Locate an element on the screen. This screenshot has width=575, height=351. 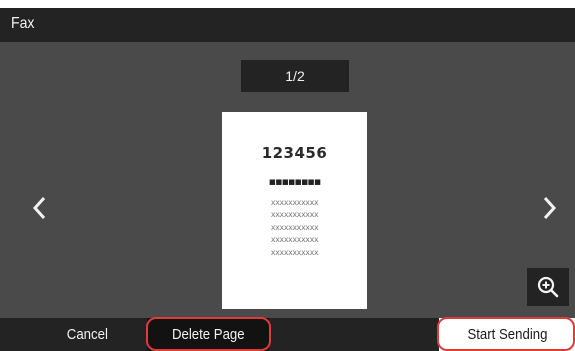
page-indicator: 1/2 is located at coordinates (295, 76).